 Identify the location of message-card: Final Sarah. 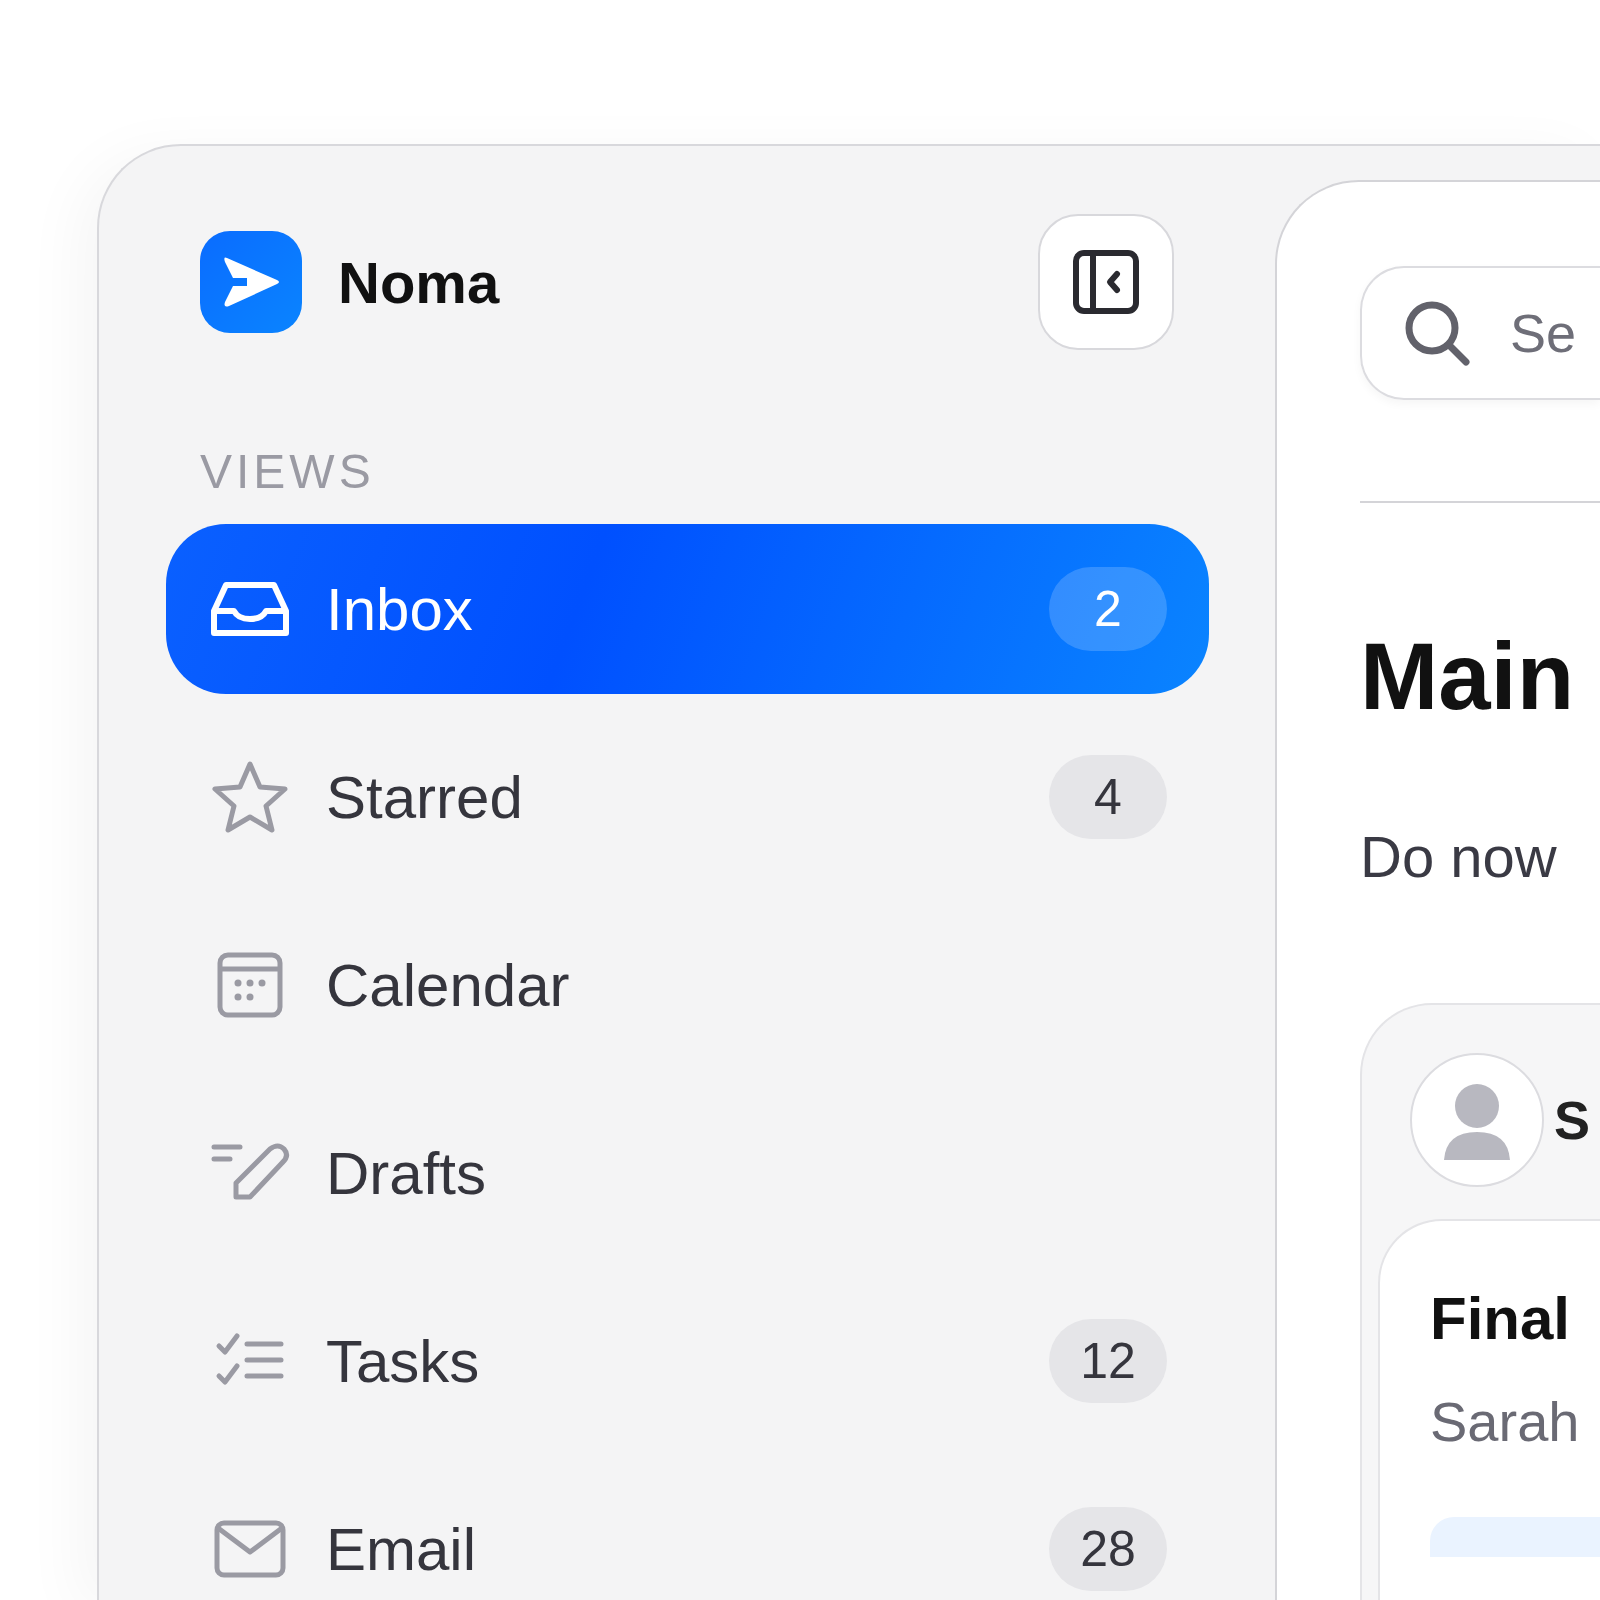
(1489, 1409).